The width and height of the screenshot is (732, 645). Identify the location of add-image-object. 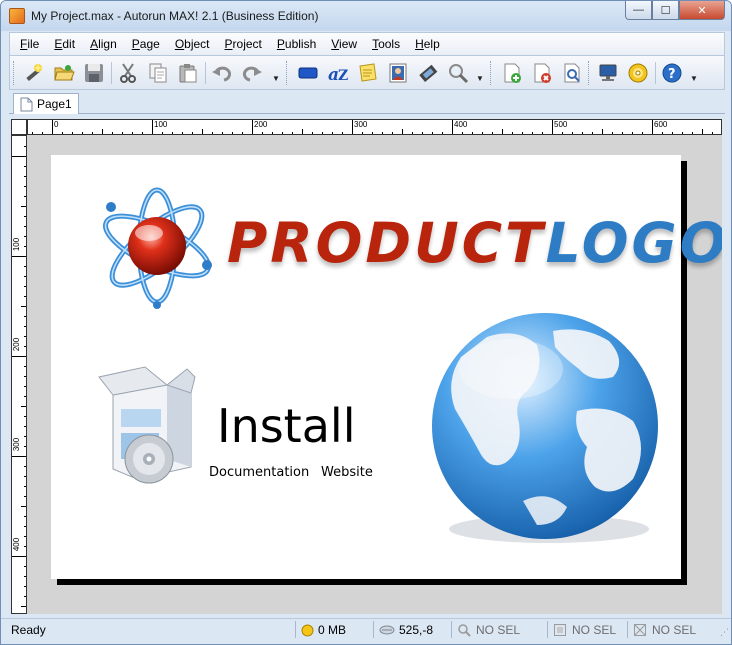
(398, 73).